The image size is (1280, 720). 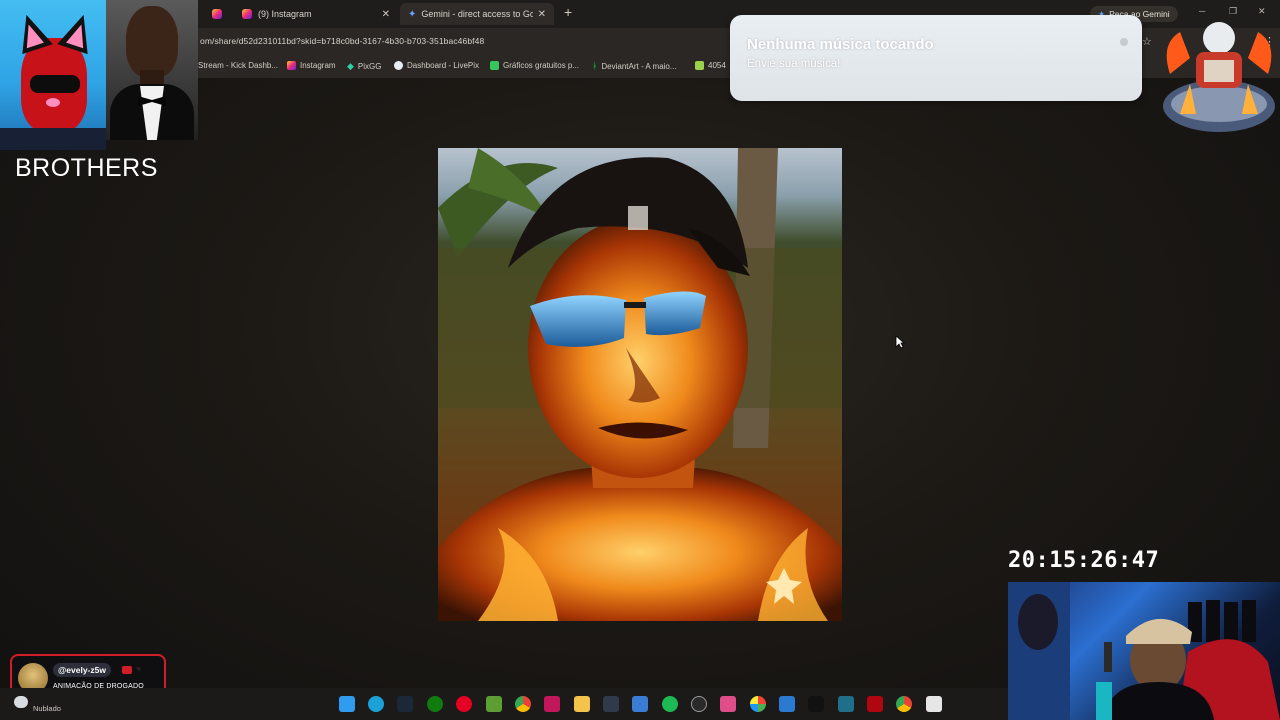 What do you see at coordinates (320, 14) in the screenshot?
I see `tab-instagram: (9) Instagram ✕` at bounding box center [320, 14].